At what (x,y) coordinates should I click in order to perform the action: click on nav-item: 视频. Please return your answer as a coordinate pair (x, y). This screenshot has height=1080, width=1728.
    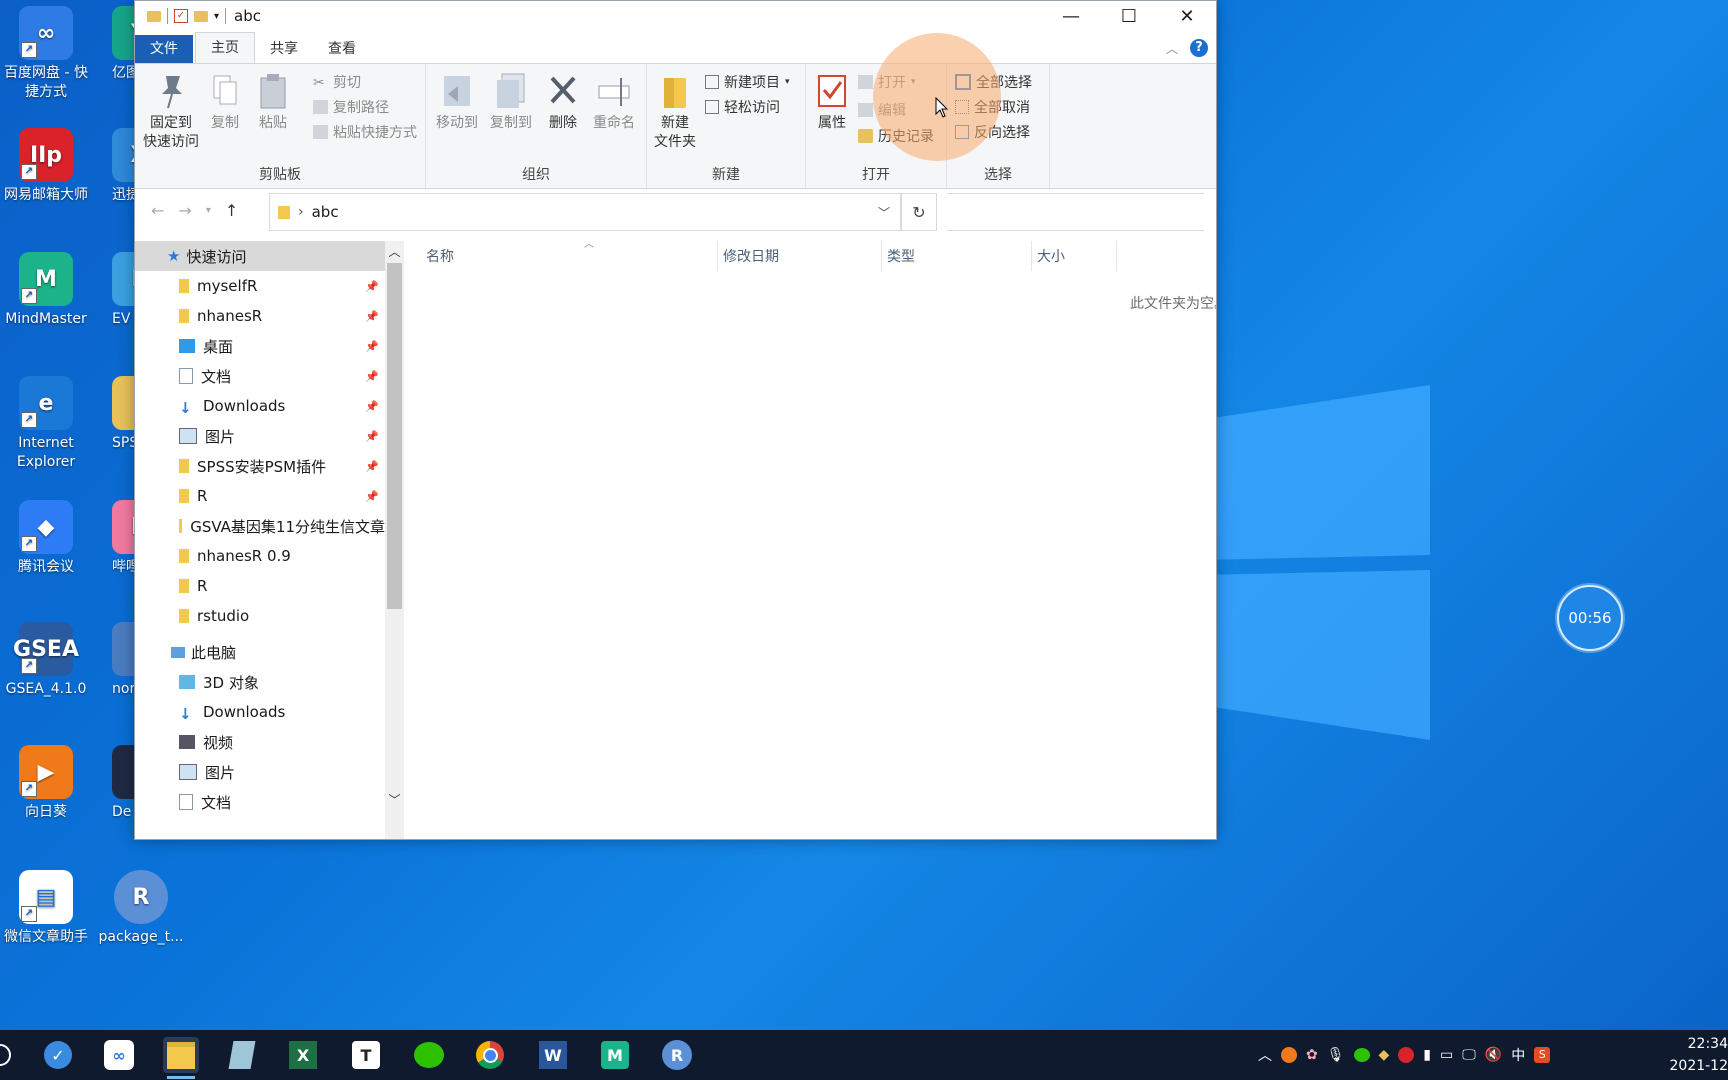
    Looking at the image, I should click on (260, 742).